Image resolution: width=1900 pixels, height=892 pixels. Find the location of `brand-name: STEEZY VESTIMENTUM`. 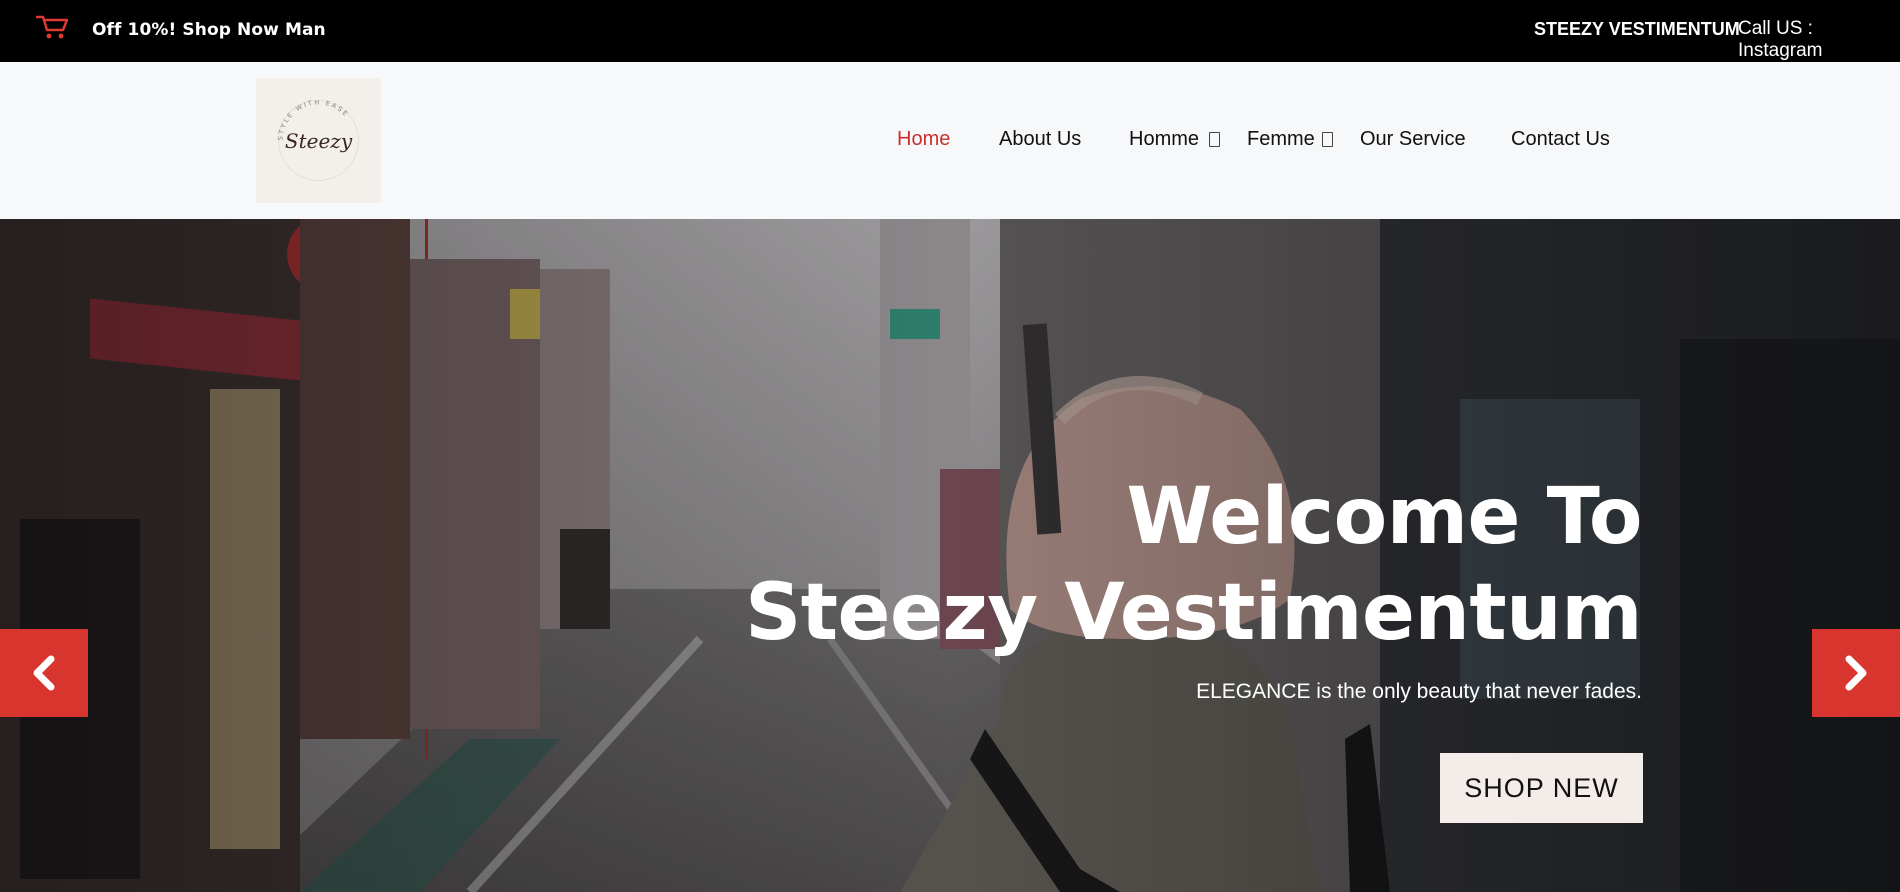

brand-name: STEEZY VESTIMENTUM is located at coordinates (1637, 29).